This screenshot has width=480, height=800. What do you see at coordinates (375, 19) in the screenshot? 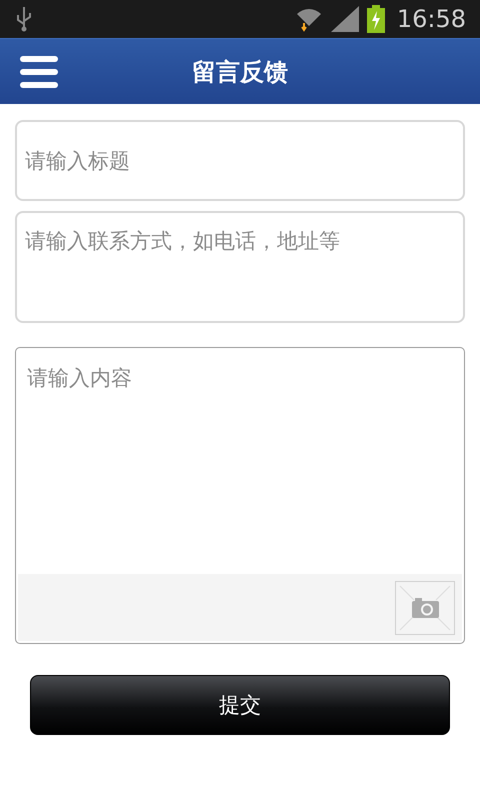
I see `battery-icon` at bounding box center [375, 19].